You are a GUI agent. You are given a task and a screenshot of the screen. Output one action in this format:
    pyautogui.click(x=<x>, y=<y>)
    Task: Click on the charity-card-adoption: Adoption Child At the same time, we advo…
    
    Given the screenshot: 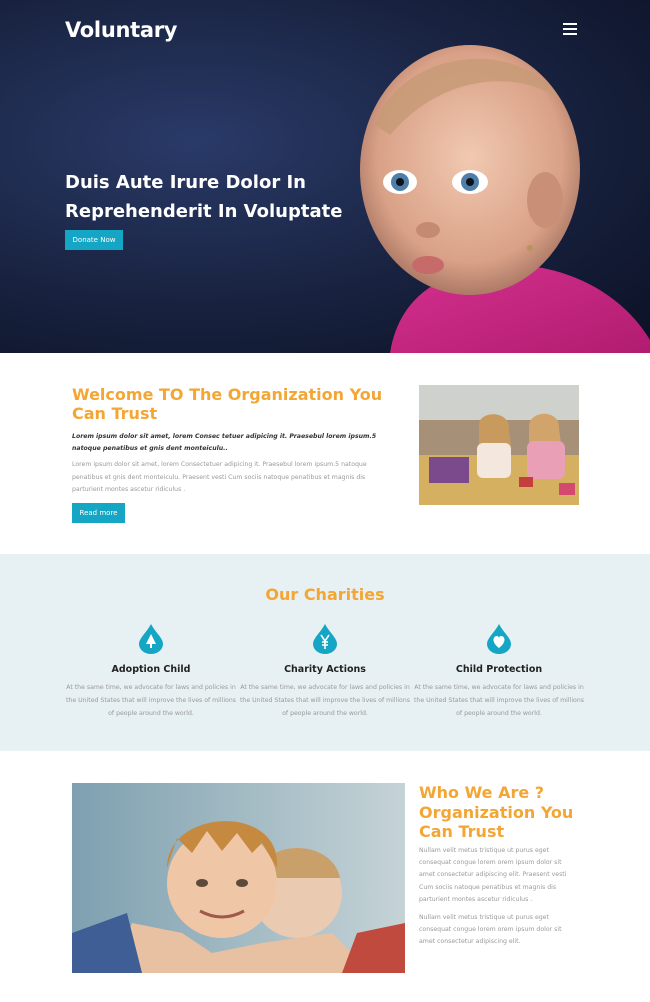 What is the action you would take?
    pyautogui.click(x=151, y=672)
    